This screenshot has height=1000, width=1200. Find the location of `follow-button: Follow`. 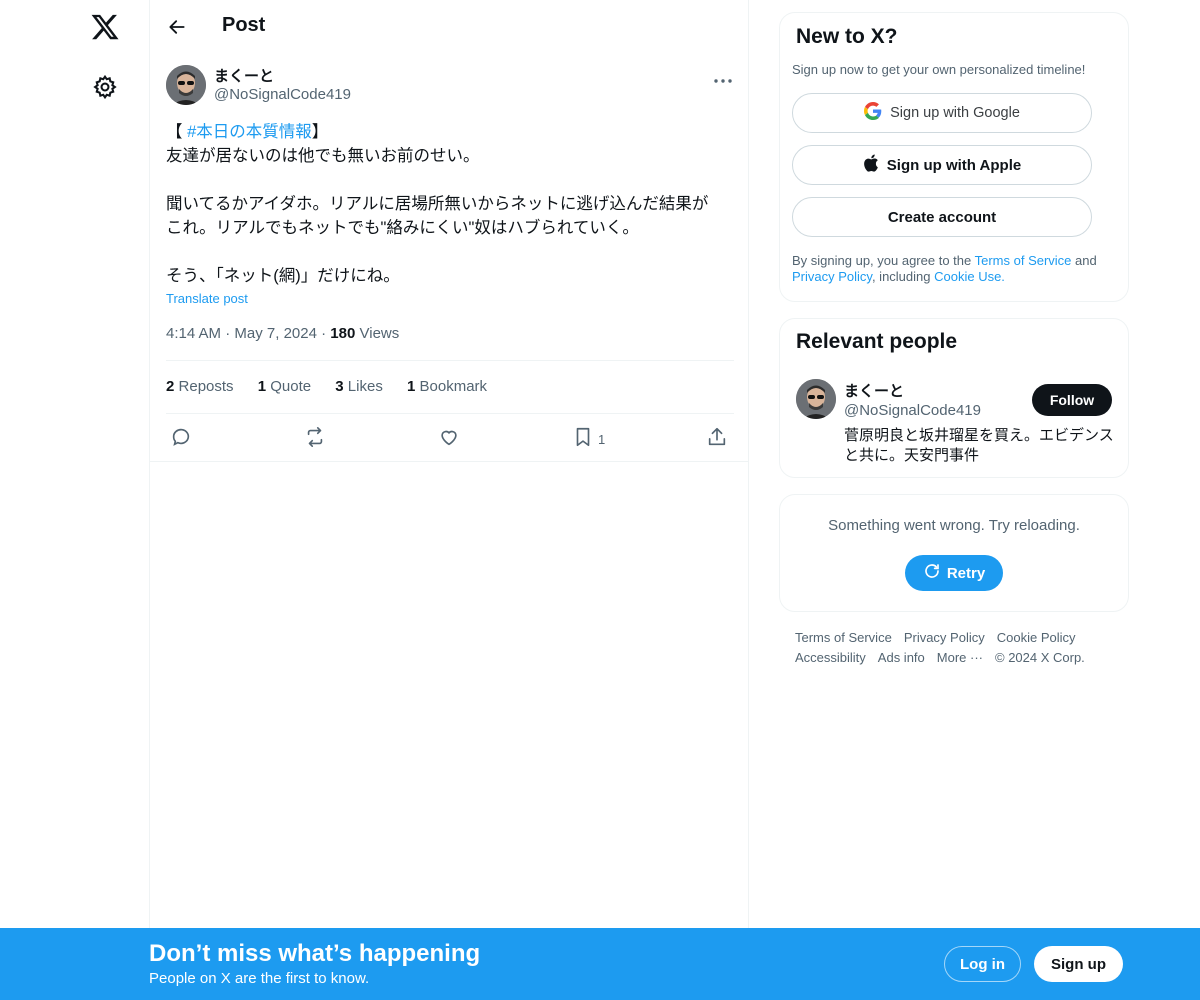

follow-button: Follow is located at coordinates (1072, 400).